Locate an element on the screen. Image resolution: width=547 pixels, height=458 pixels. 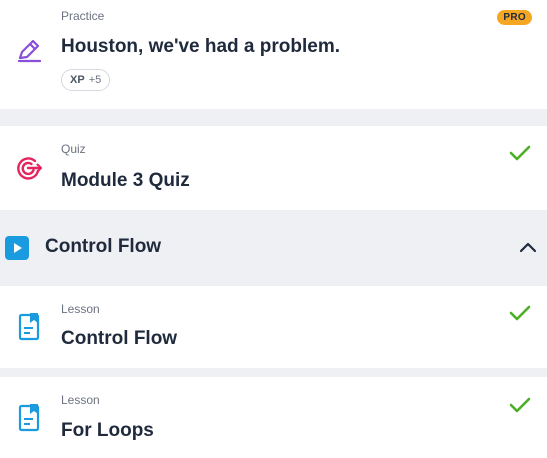
chevron-up-icon is located at coordinates (528, 249).